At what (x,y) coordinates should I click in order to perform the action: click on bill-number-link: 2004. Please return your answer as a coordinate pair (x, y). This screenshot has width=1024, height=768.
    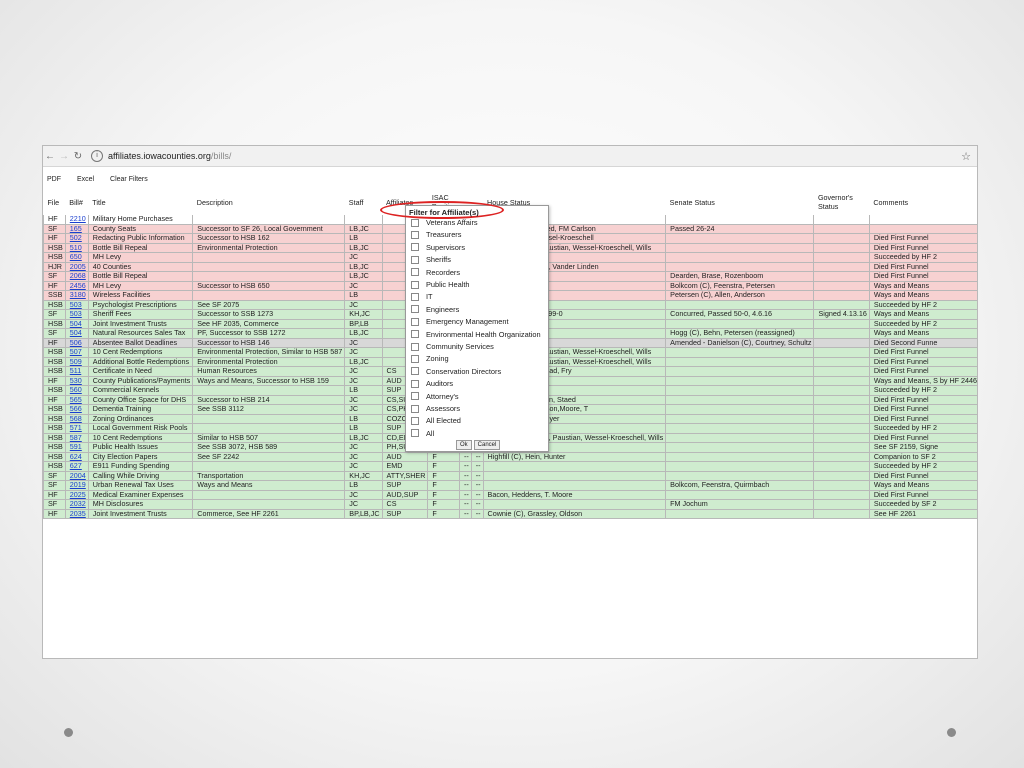
    Looking at the image, I should click on (78, 475).